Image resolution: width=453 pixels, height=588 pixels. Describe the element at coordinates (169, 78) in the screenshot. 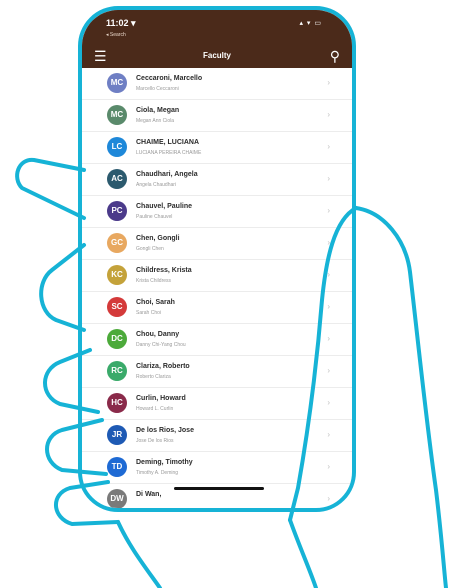

I see `faculty-name: Ceccaroni, Marcello` at that location.